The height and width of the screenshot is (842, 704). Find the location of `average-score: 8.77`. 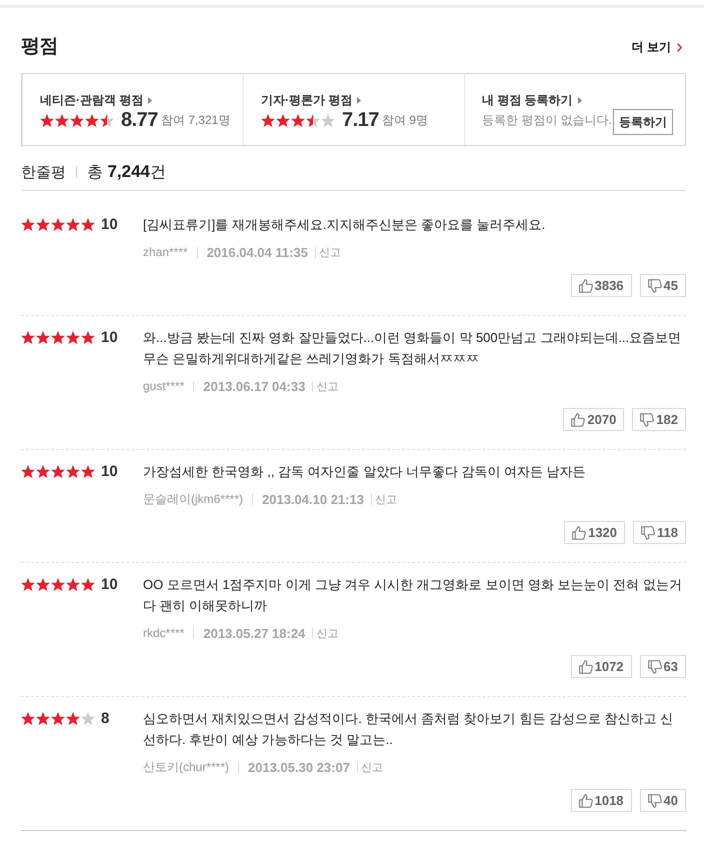

average-score: 8.77 is located at coordinates (139, 120).